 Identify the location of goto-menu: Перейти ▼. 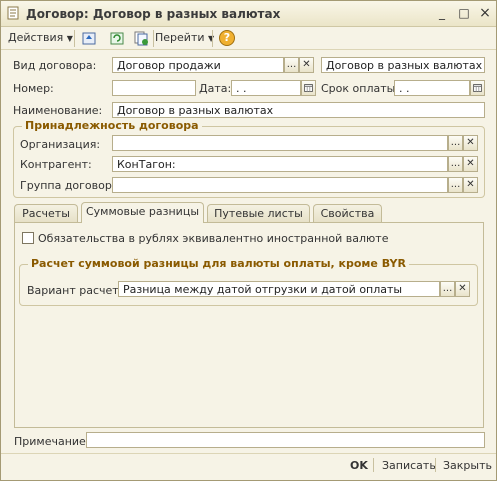
(184, 38).